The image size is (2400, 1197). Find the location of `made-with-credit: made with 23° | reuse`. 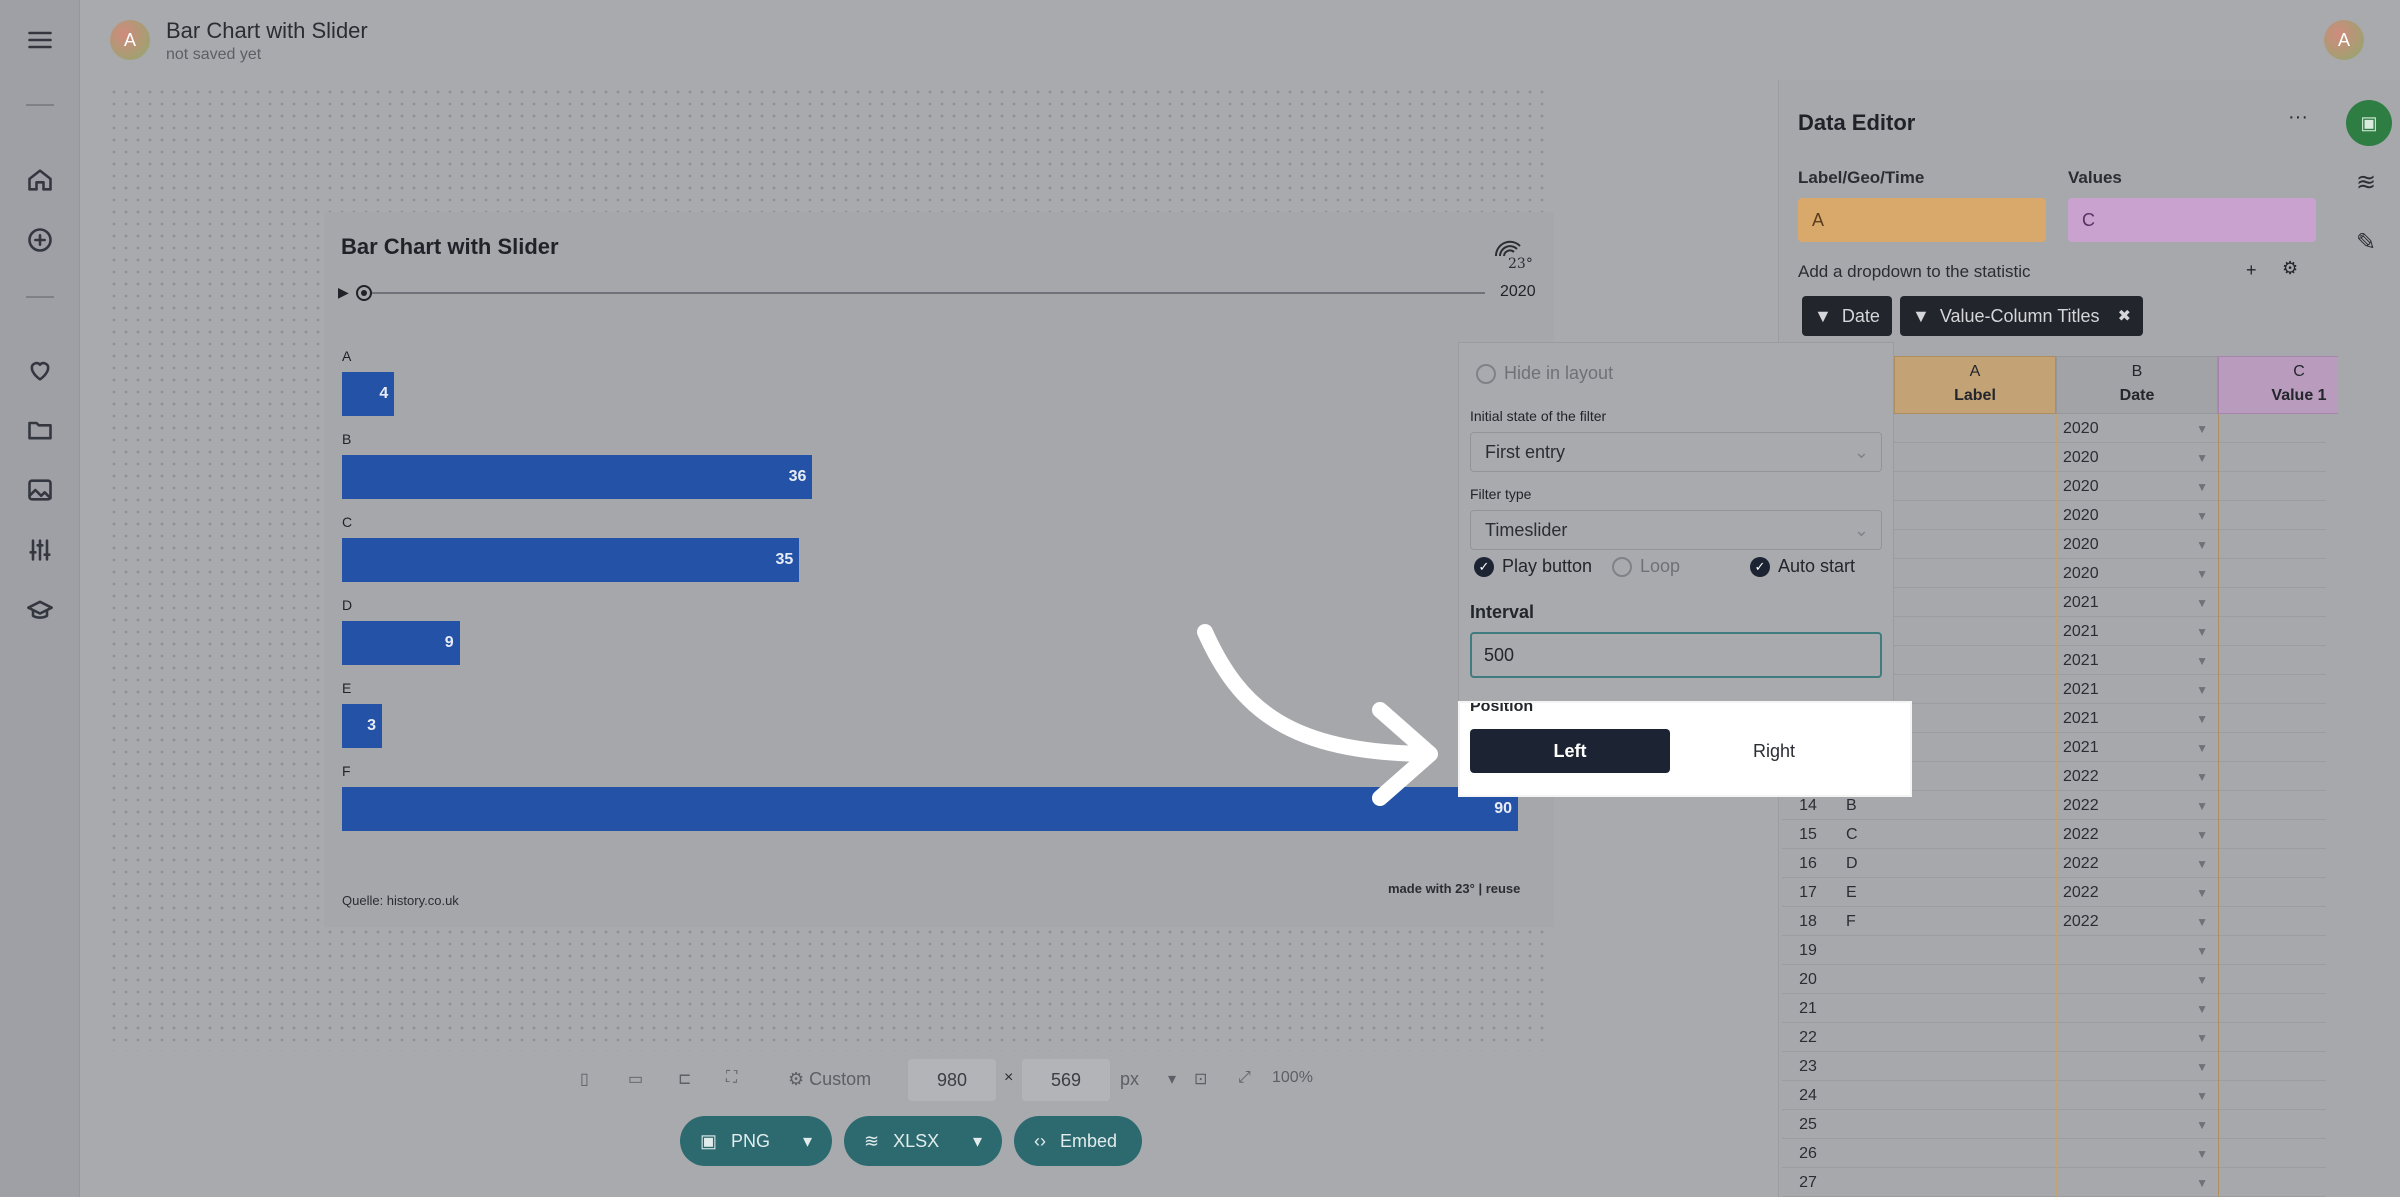

made-with-credit: made with 23° | reuse is located at coordinates (1454, 888).